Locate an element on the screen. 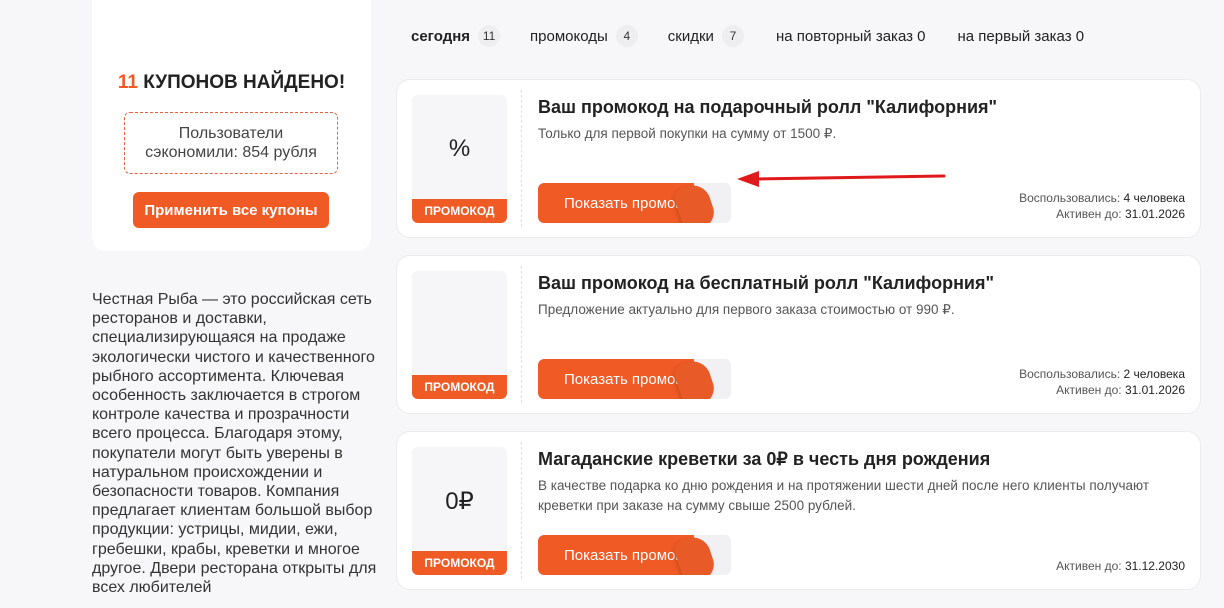 The width and height of the screenshot is (1224, 608). used-count: 2 человека is located at coordinates (1154, 374).